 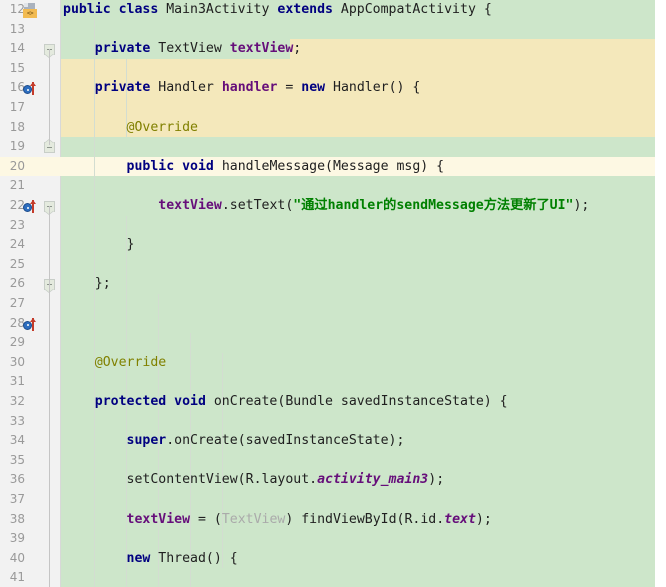 What do you see at coordinates (17, 146) in the screenshot?
I see `line-number: 19` at bounding box center [17, 146].